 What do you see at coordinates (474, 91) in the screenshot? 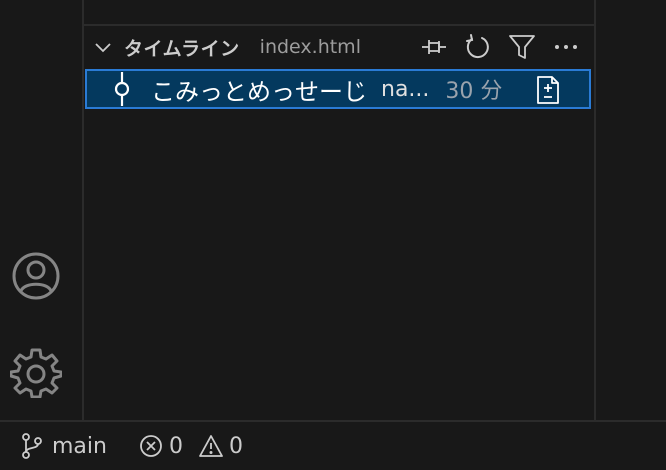
I see `commit-time: 30 分` at bounding box center [474, 91].